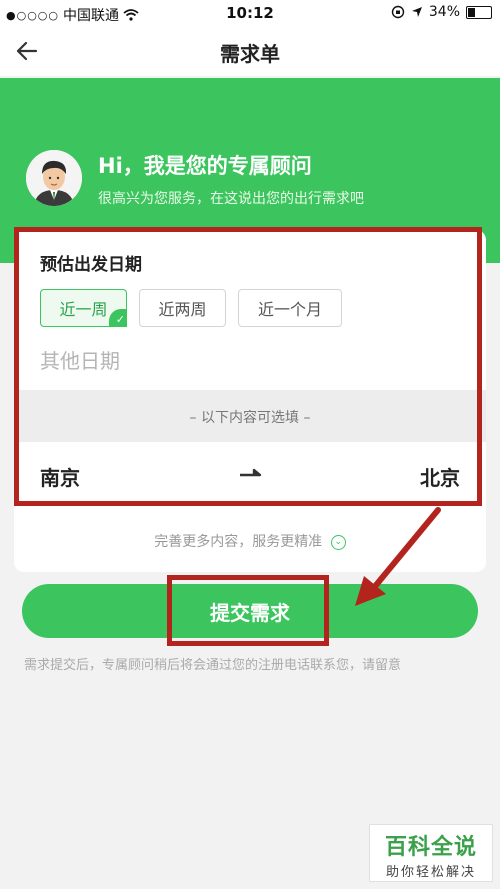  I want to click on orientation-lock-icon, so click(398, 12).